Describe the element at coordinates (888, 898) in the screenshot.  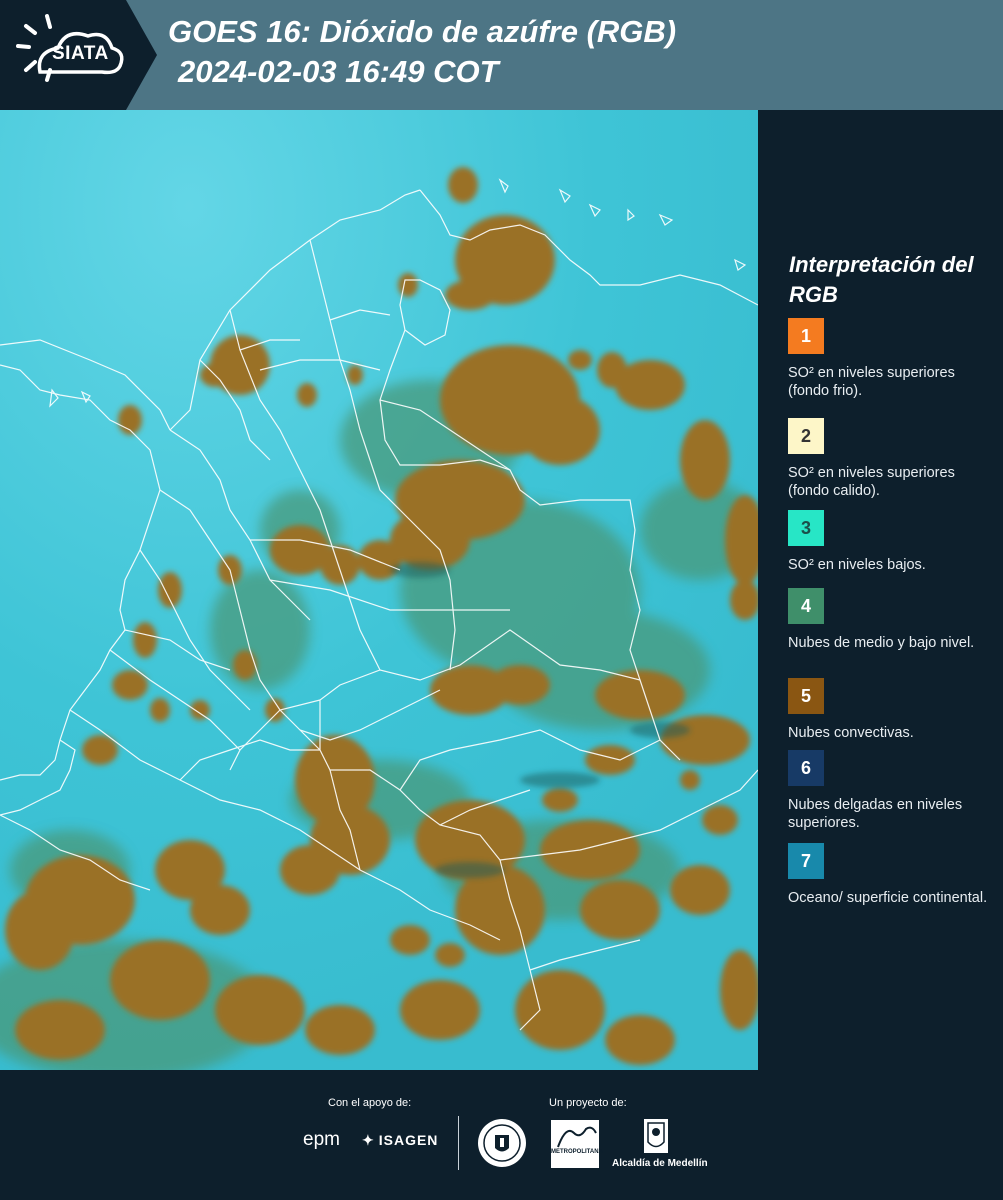
I see `legend-item-label: Oceano/ superficie continental.` at that location.